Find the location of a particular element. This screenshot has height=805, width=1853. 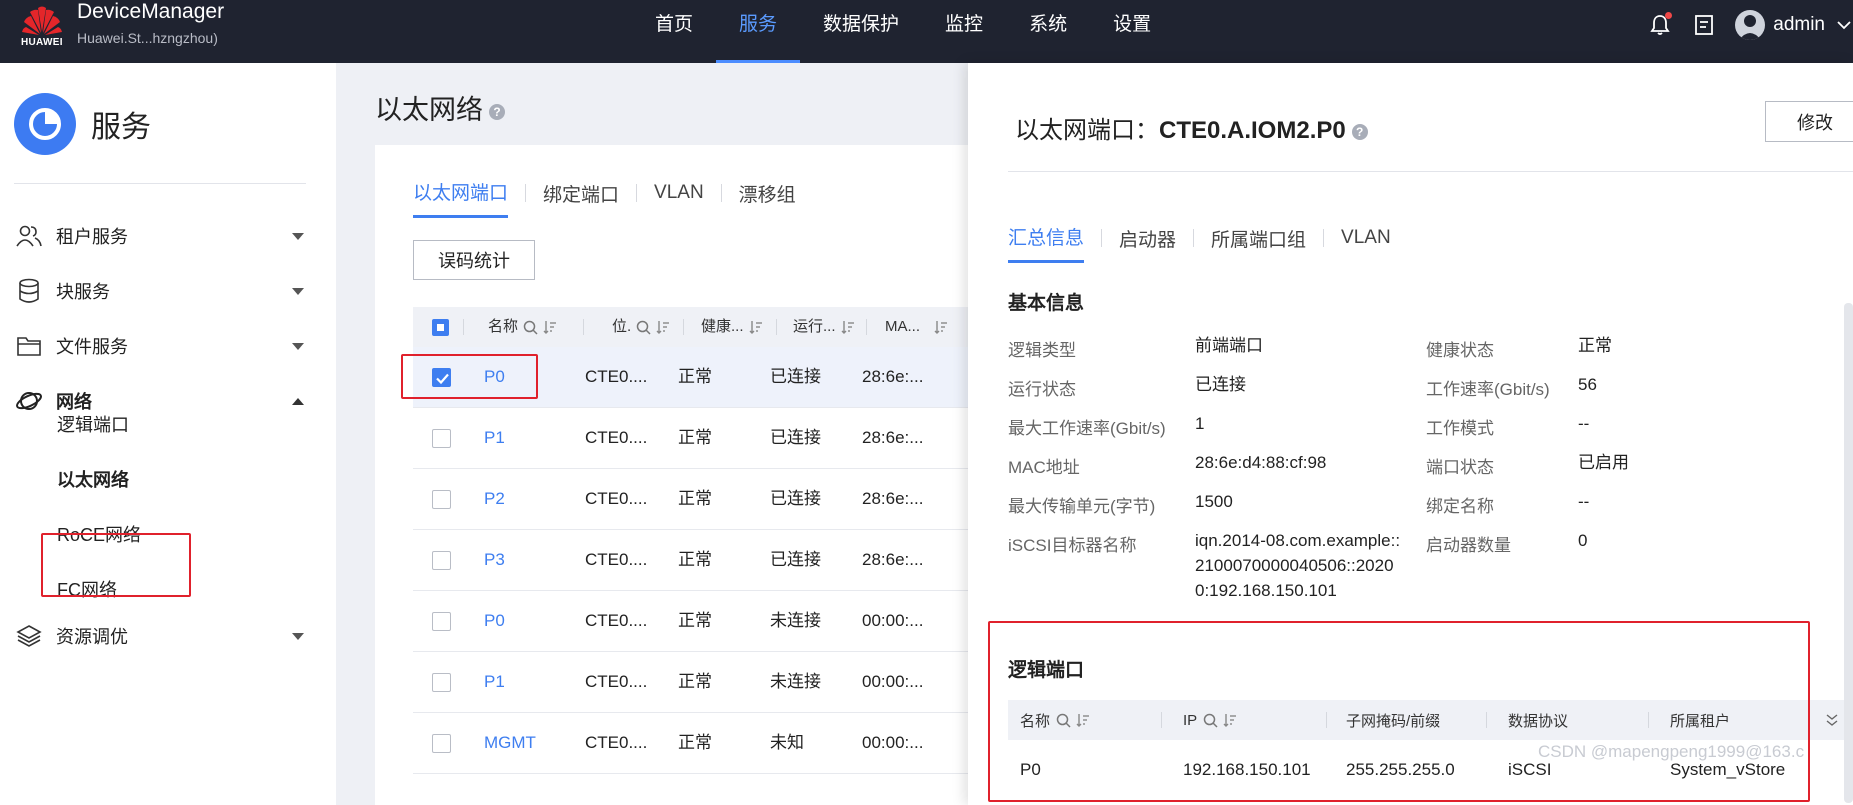

field-label: 运行状态 is located at coordinates (1042, 389).